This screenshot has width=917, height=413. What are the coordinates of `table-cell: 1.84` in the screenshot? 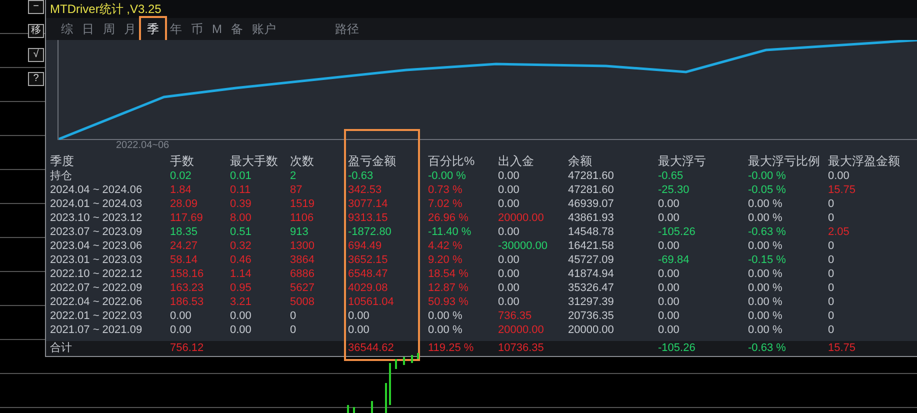 It's located at (181, 190).